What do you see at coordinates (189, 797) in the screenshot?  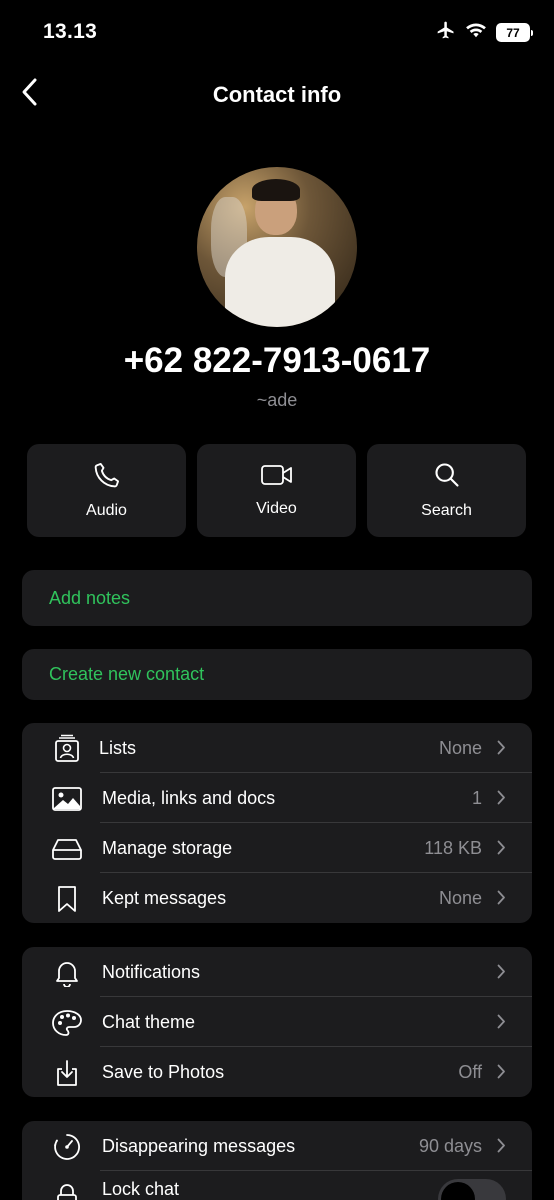 I see `media-label: Media, links and docs` at bounding box center [189, 797].